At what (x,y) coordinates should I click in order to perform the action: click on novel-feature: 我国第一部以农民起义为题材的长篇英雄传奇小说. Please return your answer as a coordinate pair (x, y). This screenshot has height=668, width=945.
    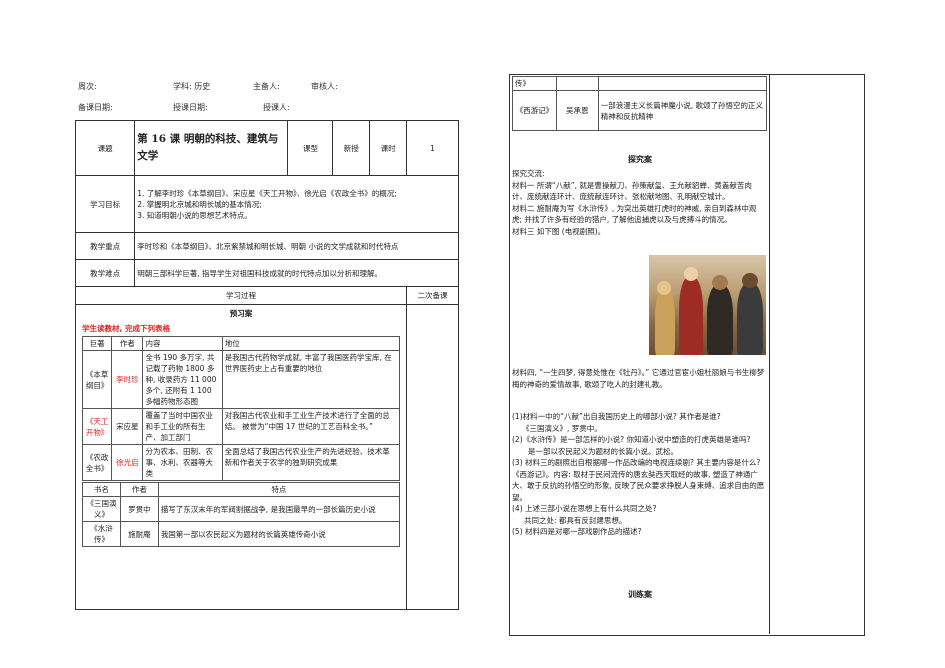
    Looking at the image, I should click on (279, 534).